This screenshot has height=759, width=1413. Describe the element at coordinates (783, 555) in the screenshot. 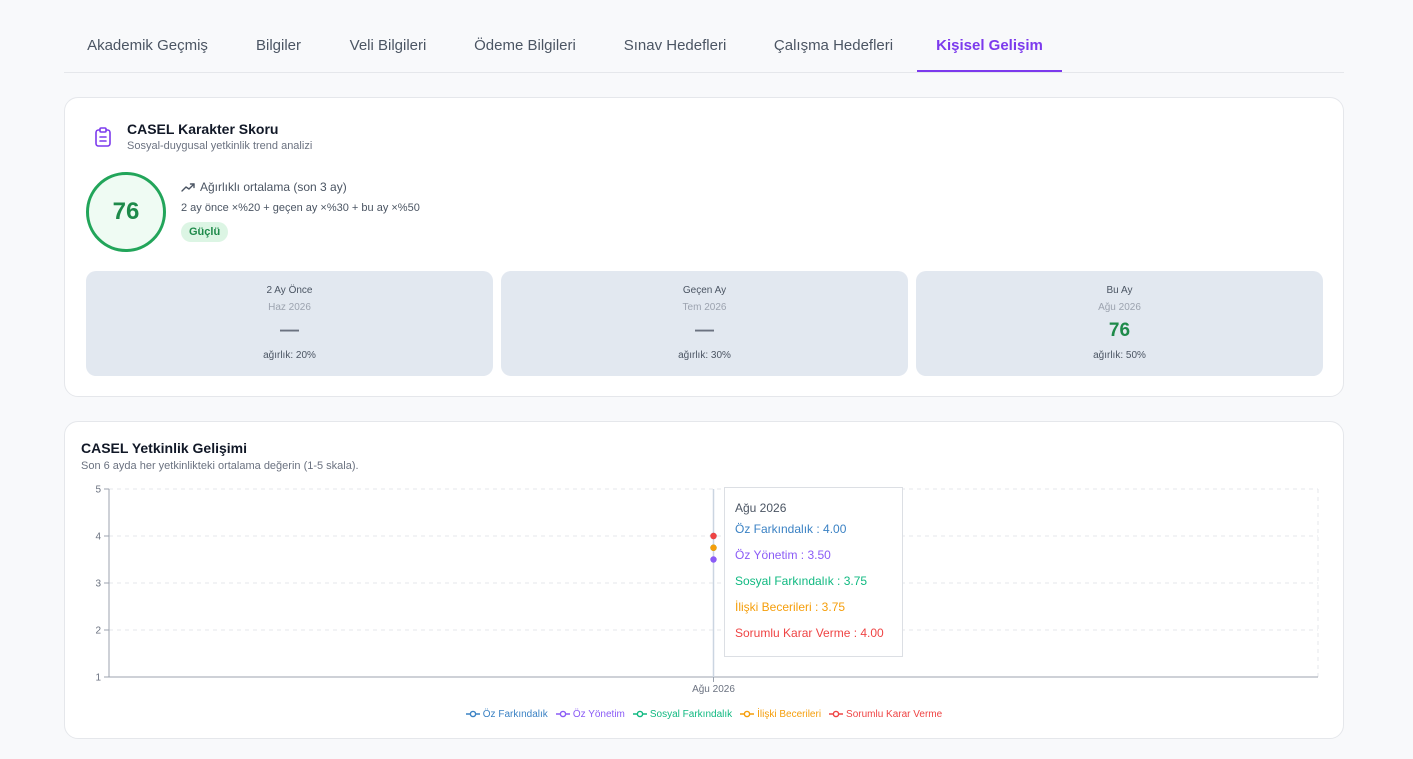

I see `tooltip-row-oz-yonetim: Öz Yönetim : 3.50` at that location.